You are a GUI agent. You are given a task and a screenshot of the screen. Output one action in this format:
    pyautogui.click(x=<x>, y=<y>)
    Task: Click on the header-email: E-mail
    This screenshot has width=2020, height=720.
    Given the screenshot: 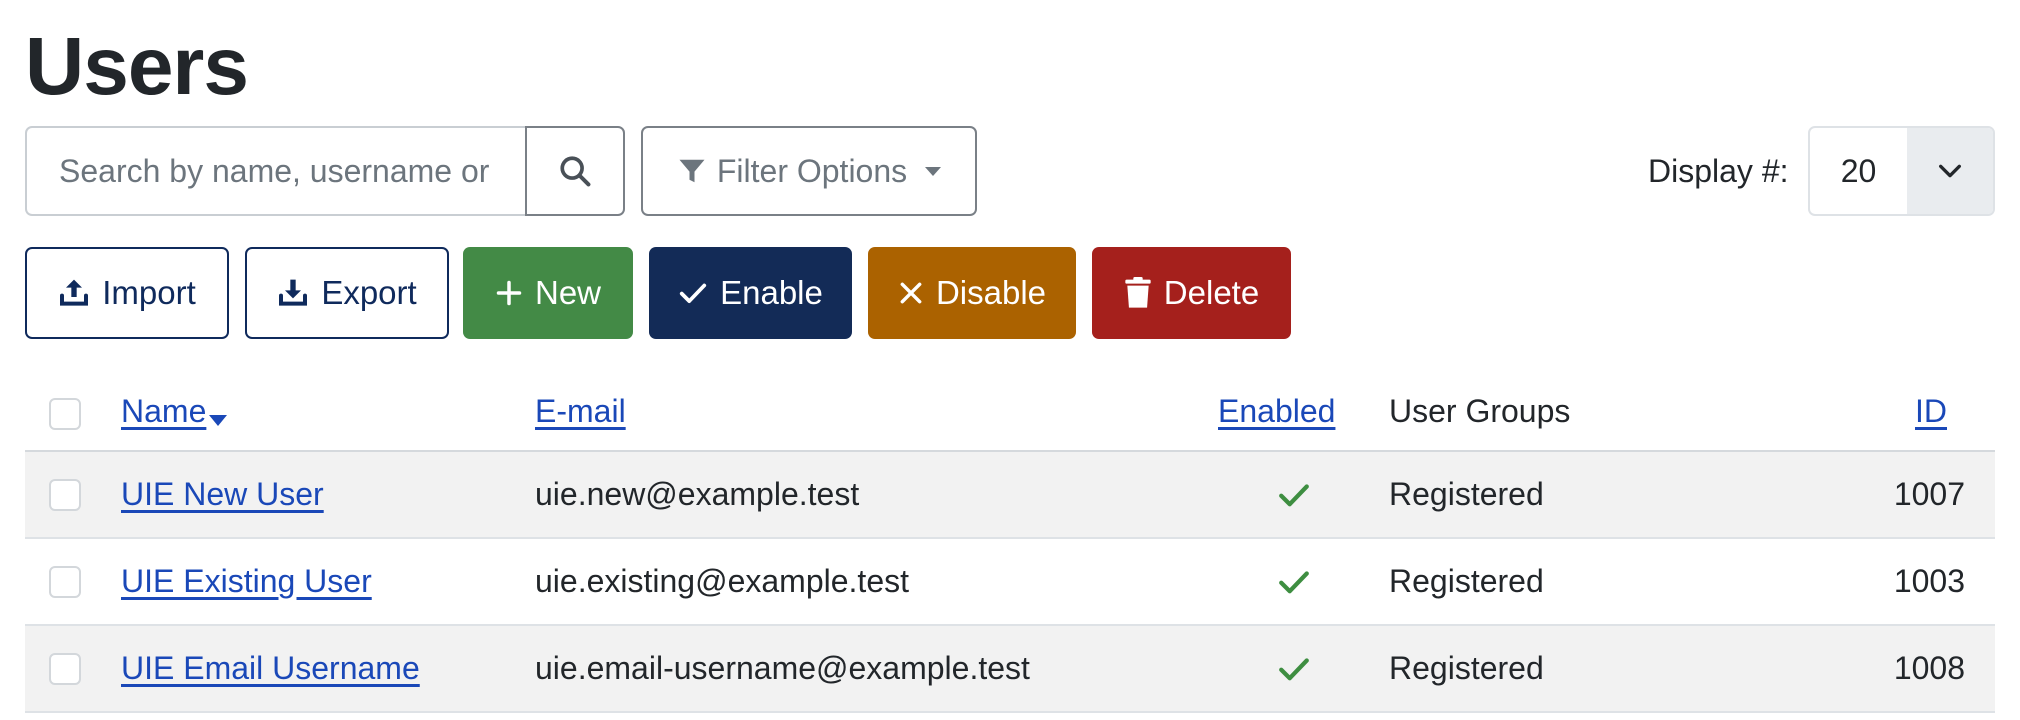 What is the action you would take?
    pyautogui.click(x=580, y=412)
    